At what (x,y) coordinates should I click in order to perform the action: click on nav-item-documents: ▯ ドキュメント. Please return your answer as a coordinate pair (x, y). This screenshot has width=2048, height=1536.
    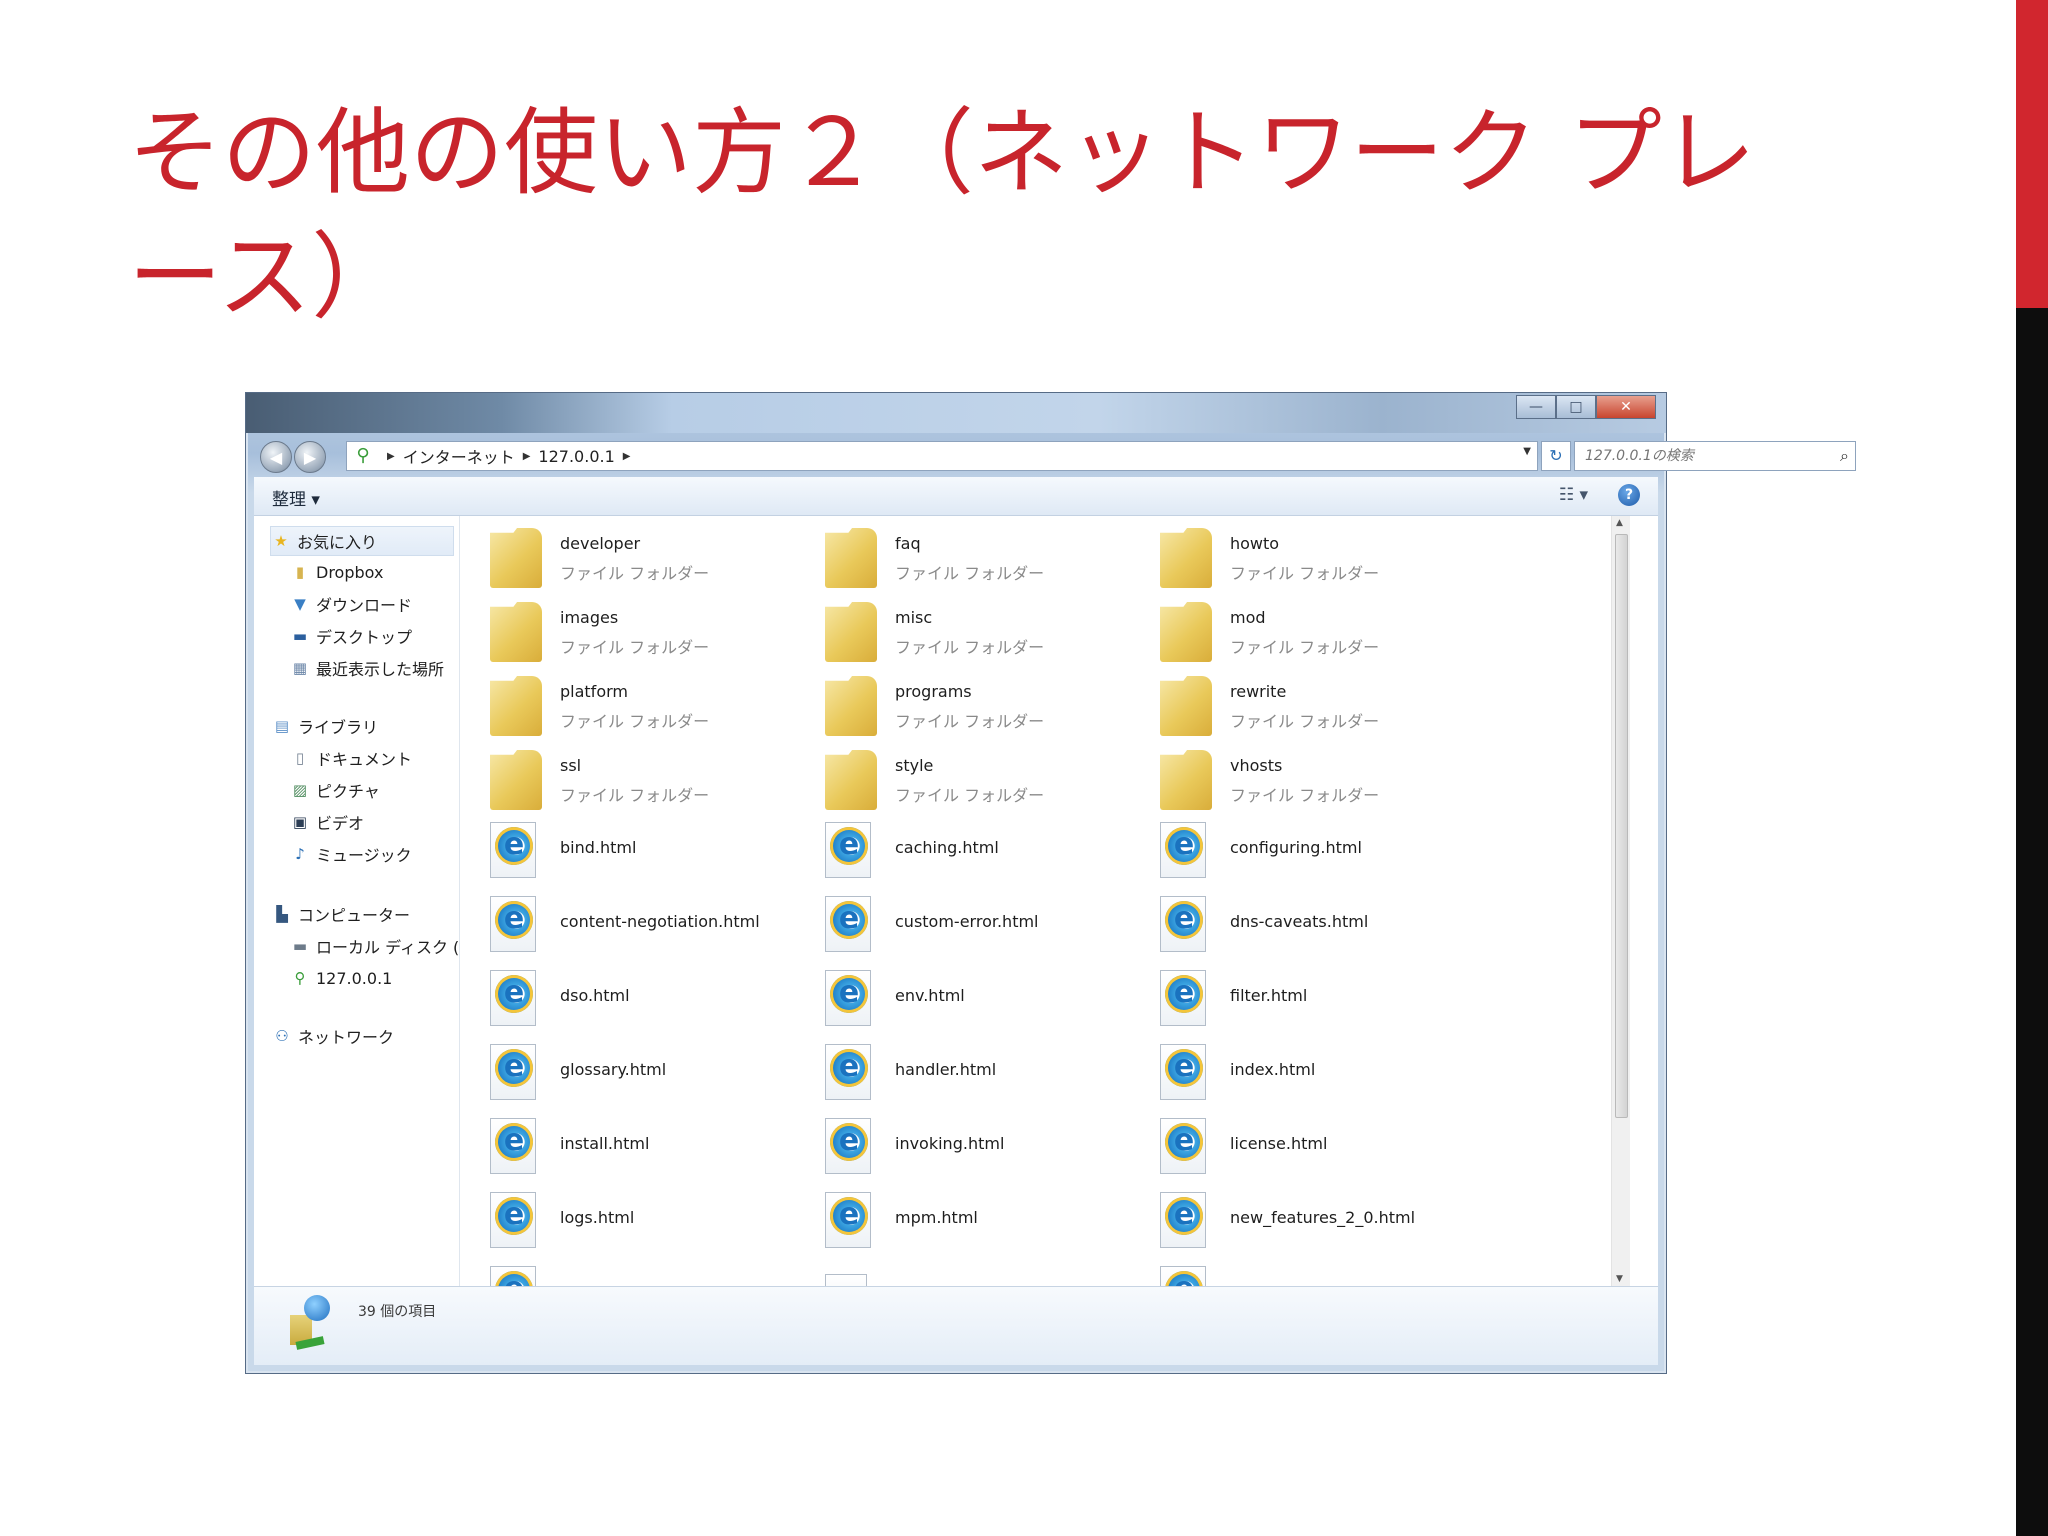
    Looking at the image, I should click on (351, 758).